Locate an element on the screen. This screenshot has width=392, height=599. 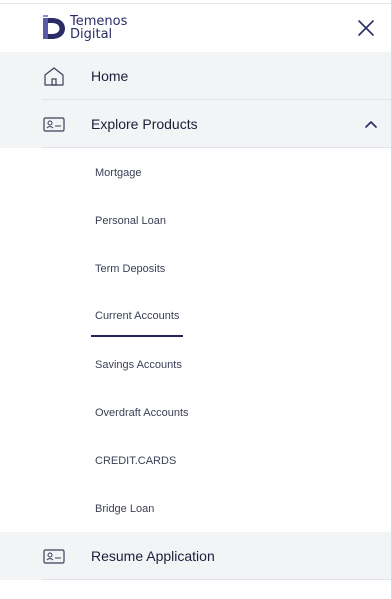
header-top-border is located at coordinates (195, 3).